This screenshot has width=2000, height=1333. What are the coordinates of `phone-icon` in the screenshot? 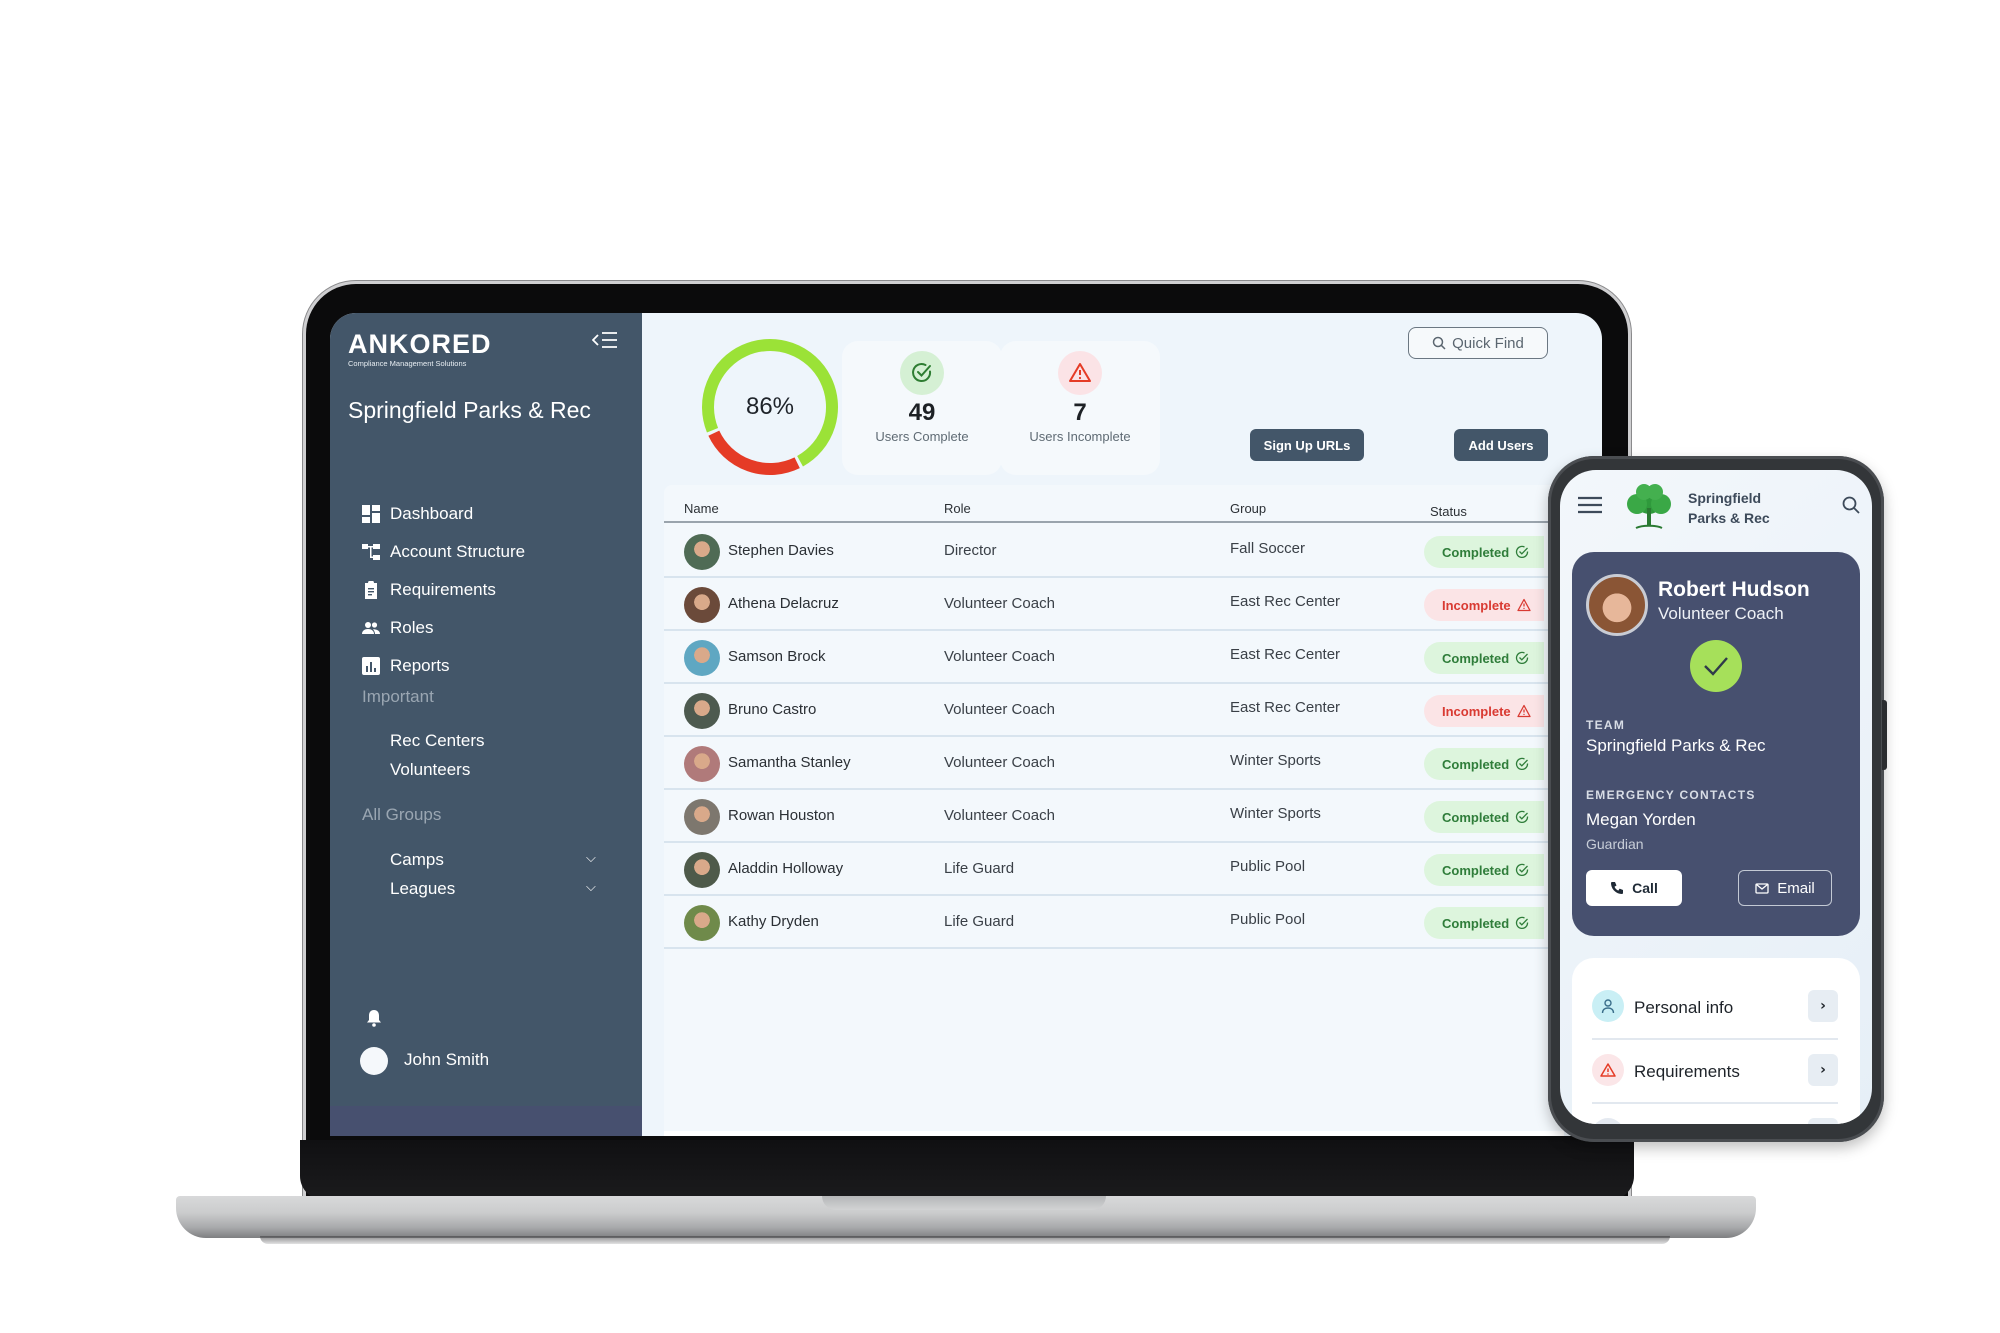 It's located at (1617, 888).